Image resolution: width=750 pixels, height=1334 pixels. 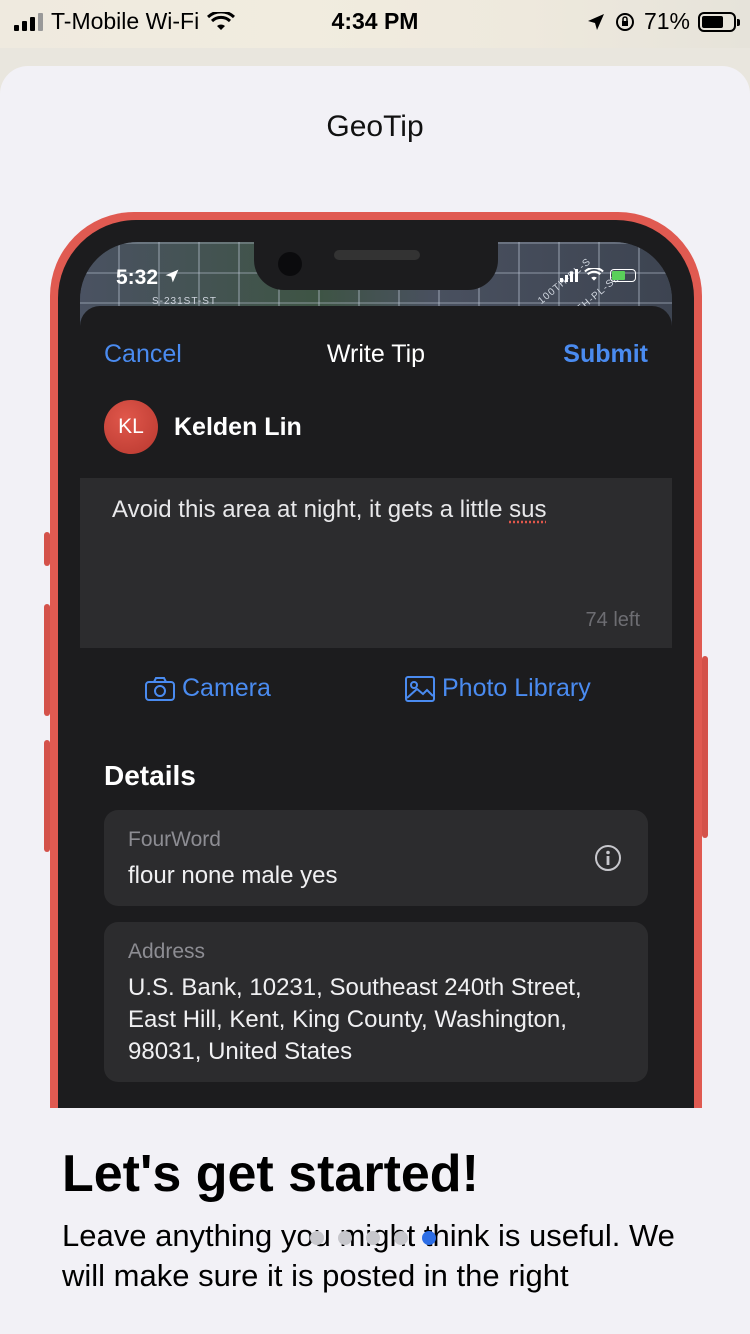 I want to click on sheet-title: GeoTip, so click(x=375, y=126).